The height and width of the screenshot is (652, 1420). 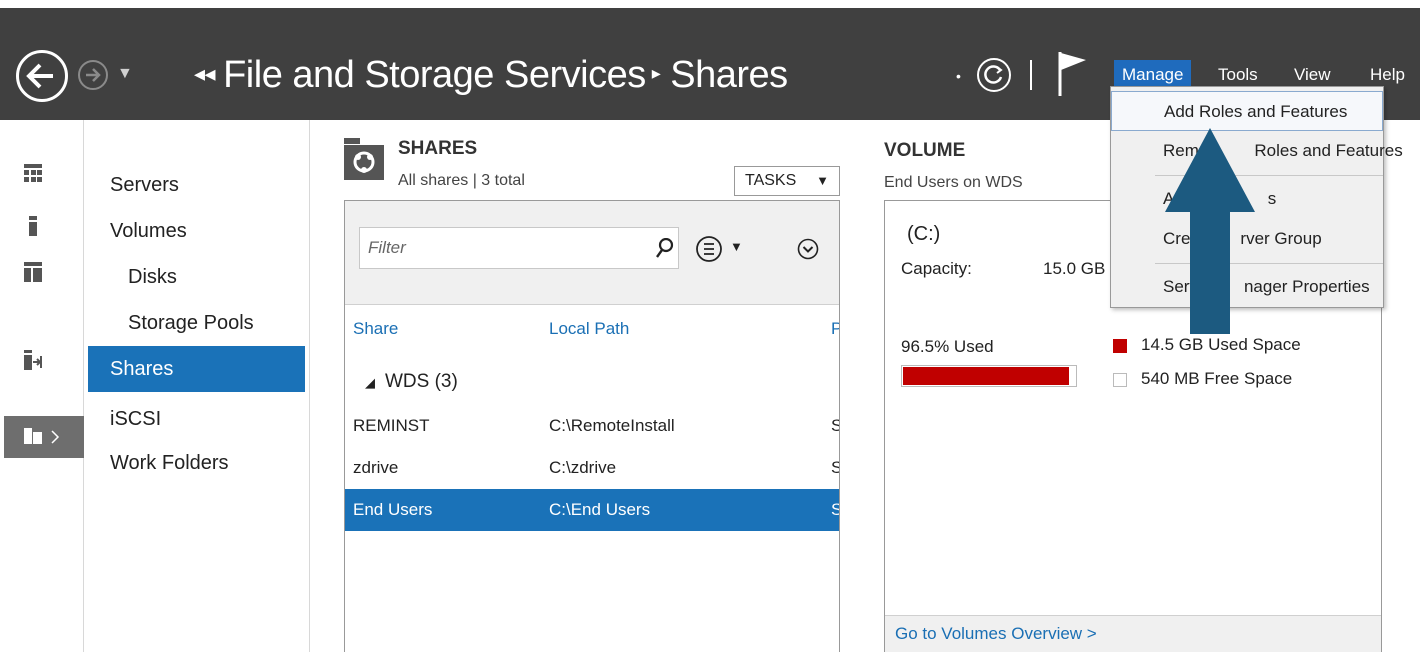 What do you see at coordinates (925, 150) in the screenshot?
I see `volume-title: VOLUME` at bounding box center [925, 150].